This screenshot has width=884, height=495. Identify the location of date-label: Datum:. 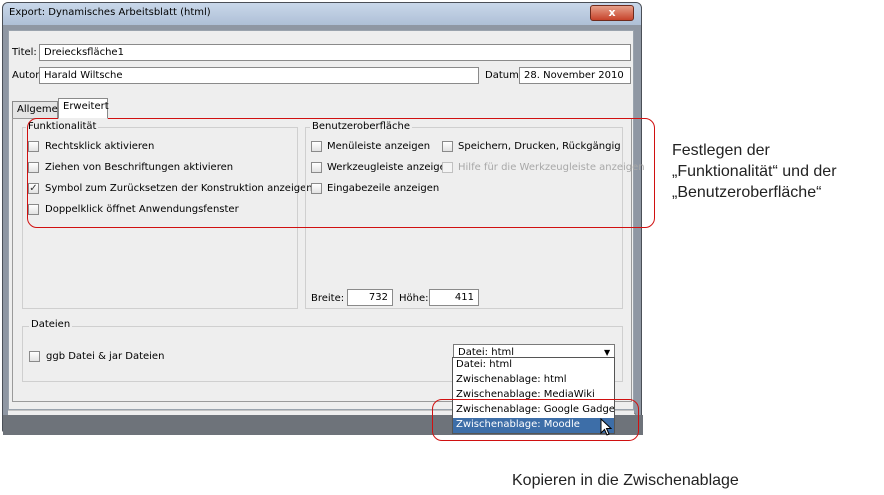
(504, 75).